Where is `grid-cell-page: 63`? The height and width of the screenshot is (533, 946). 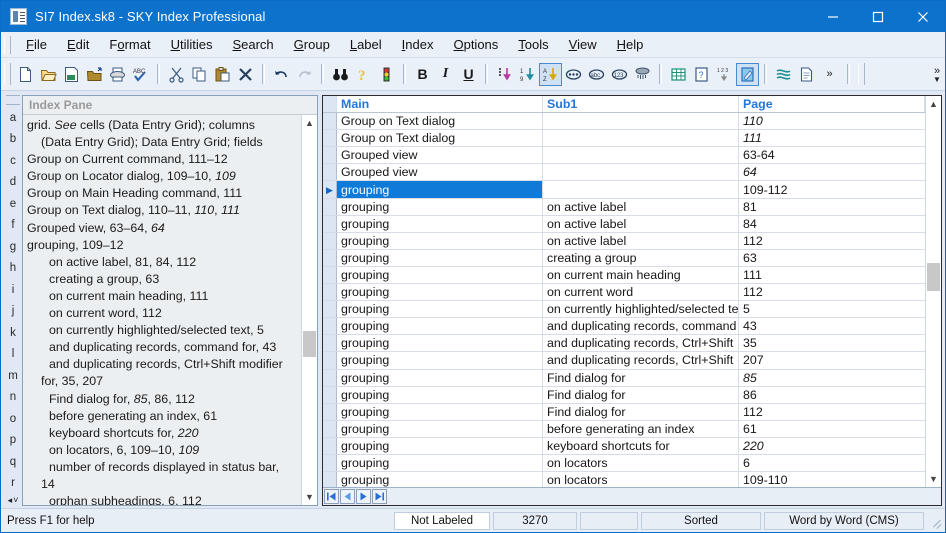 grid-cell-page: 63 is located at coordinates (832, 258).